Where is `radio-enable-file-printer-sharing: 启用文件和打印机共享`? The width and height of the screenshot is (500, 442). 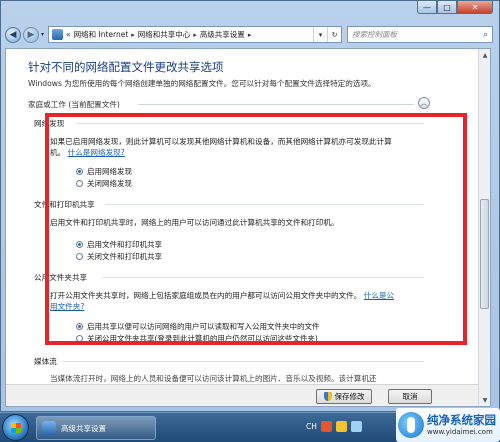
radio-enable-file-printer-sharing: 启用文件和打印机共享 is located at coordinates (119, 244).